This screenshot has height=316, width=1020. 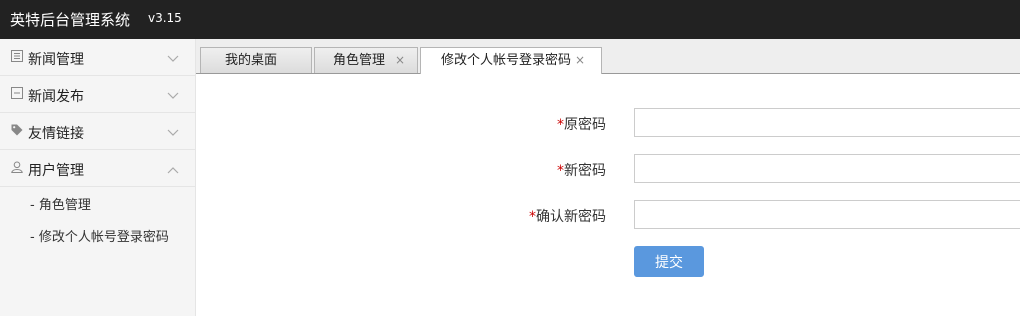 What do you see at coordinates (56, 60) in the screenshot?
I see `sidebar-item-label: 新闻管理` at bounding box center [56, 60].